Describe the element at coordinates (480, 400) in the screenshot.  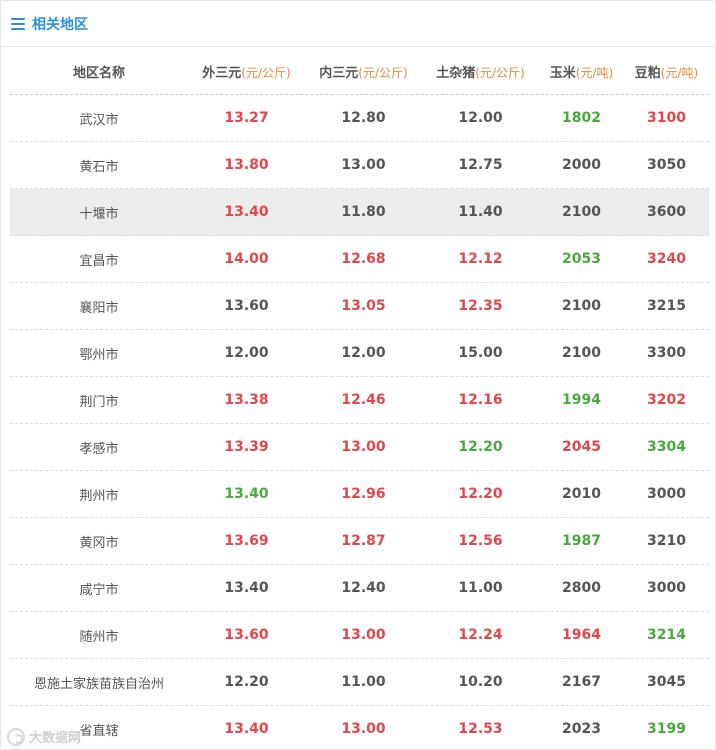
I see `price-tuzazhu: 12.16` at that location.